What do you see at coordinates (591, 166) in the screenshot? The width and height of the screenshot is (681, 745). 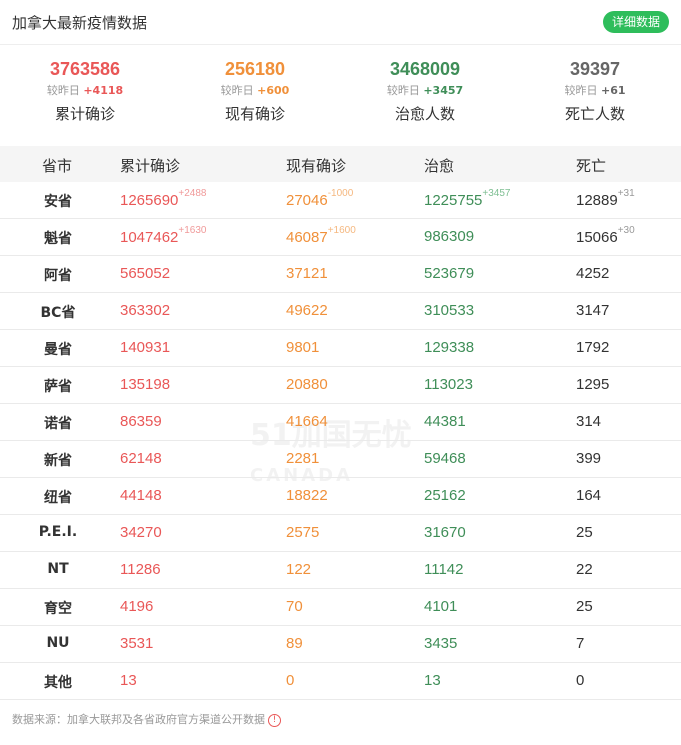 I see `header-deaths: 死亡` at bounding box center [591, 166].